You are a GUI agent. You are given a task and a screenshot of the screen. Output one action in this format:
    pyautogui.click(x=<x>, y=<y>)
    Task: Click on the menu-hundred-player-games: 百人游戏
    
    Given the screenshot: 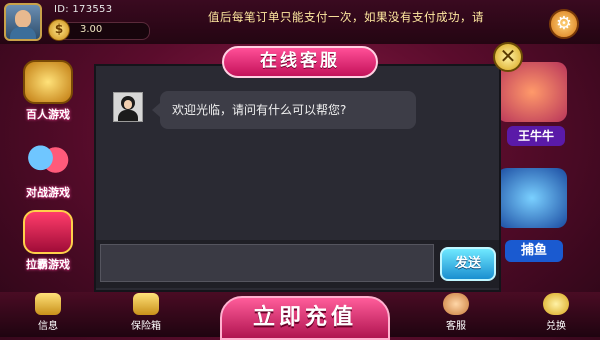 What is the action you would take?
    pyautogui.click(x=48, y=91)
    